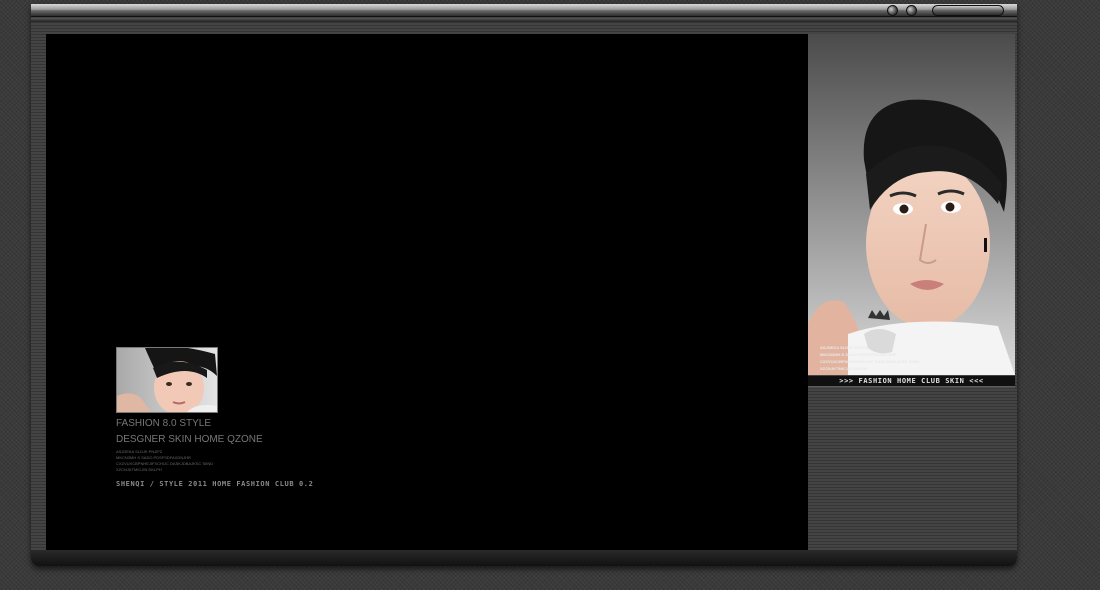  What do you see at coordinates (165, 463) in the screenshot?
I see `showcase-small-text: CXZVUXCBPNHEJIFXCHIJC DASKJDBAJKSC SIIND` at bounding box center [165, 463].